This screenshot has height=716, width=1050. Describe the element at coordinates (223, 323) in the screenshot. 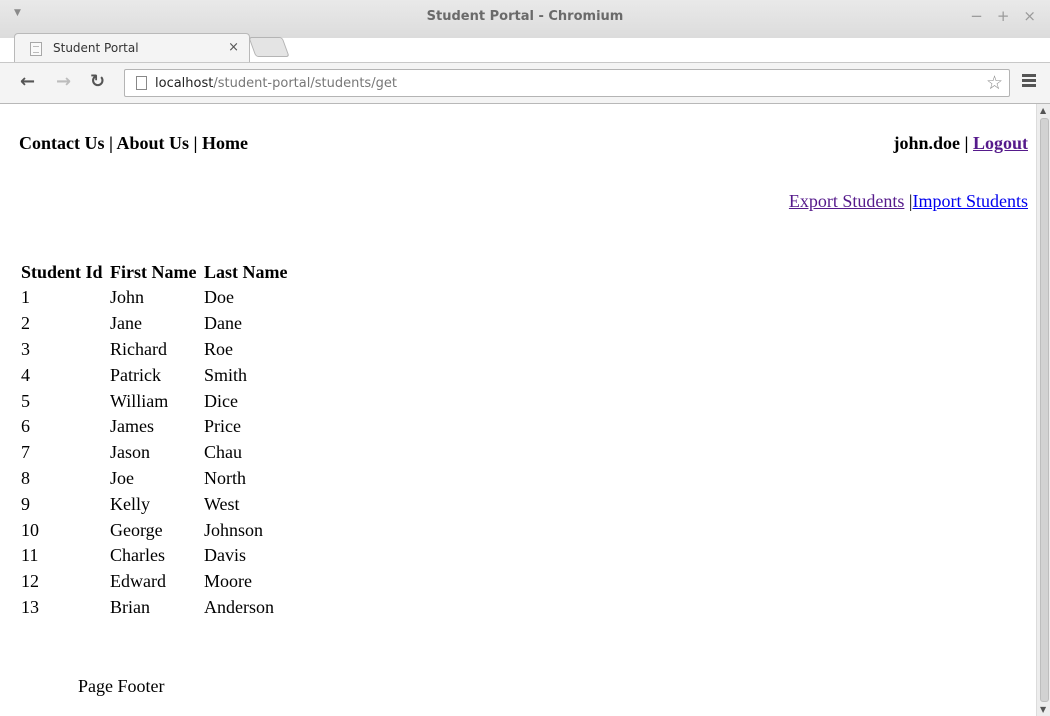

I see `cell-last-name: Dane` at that location.